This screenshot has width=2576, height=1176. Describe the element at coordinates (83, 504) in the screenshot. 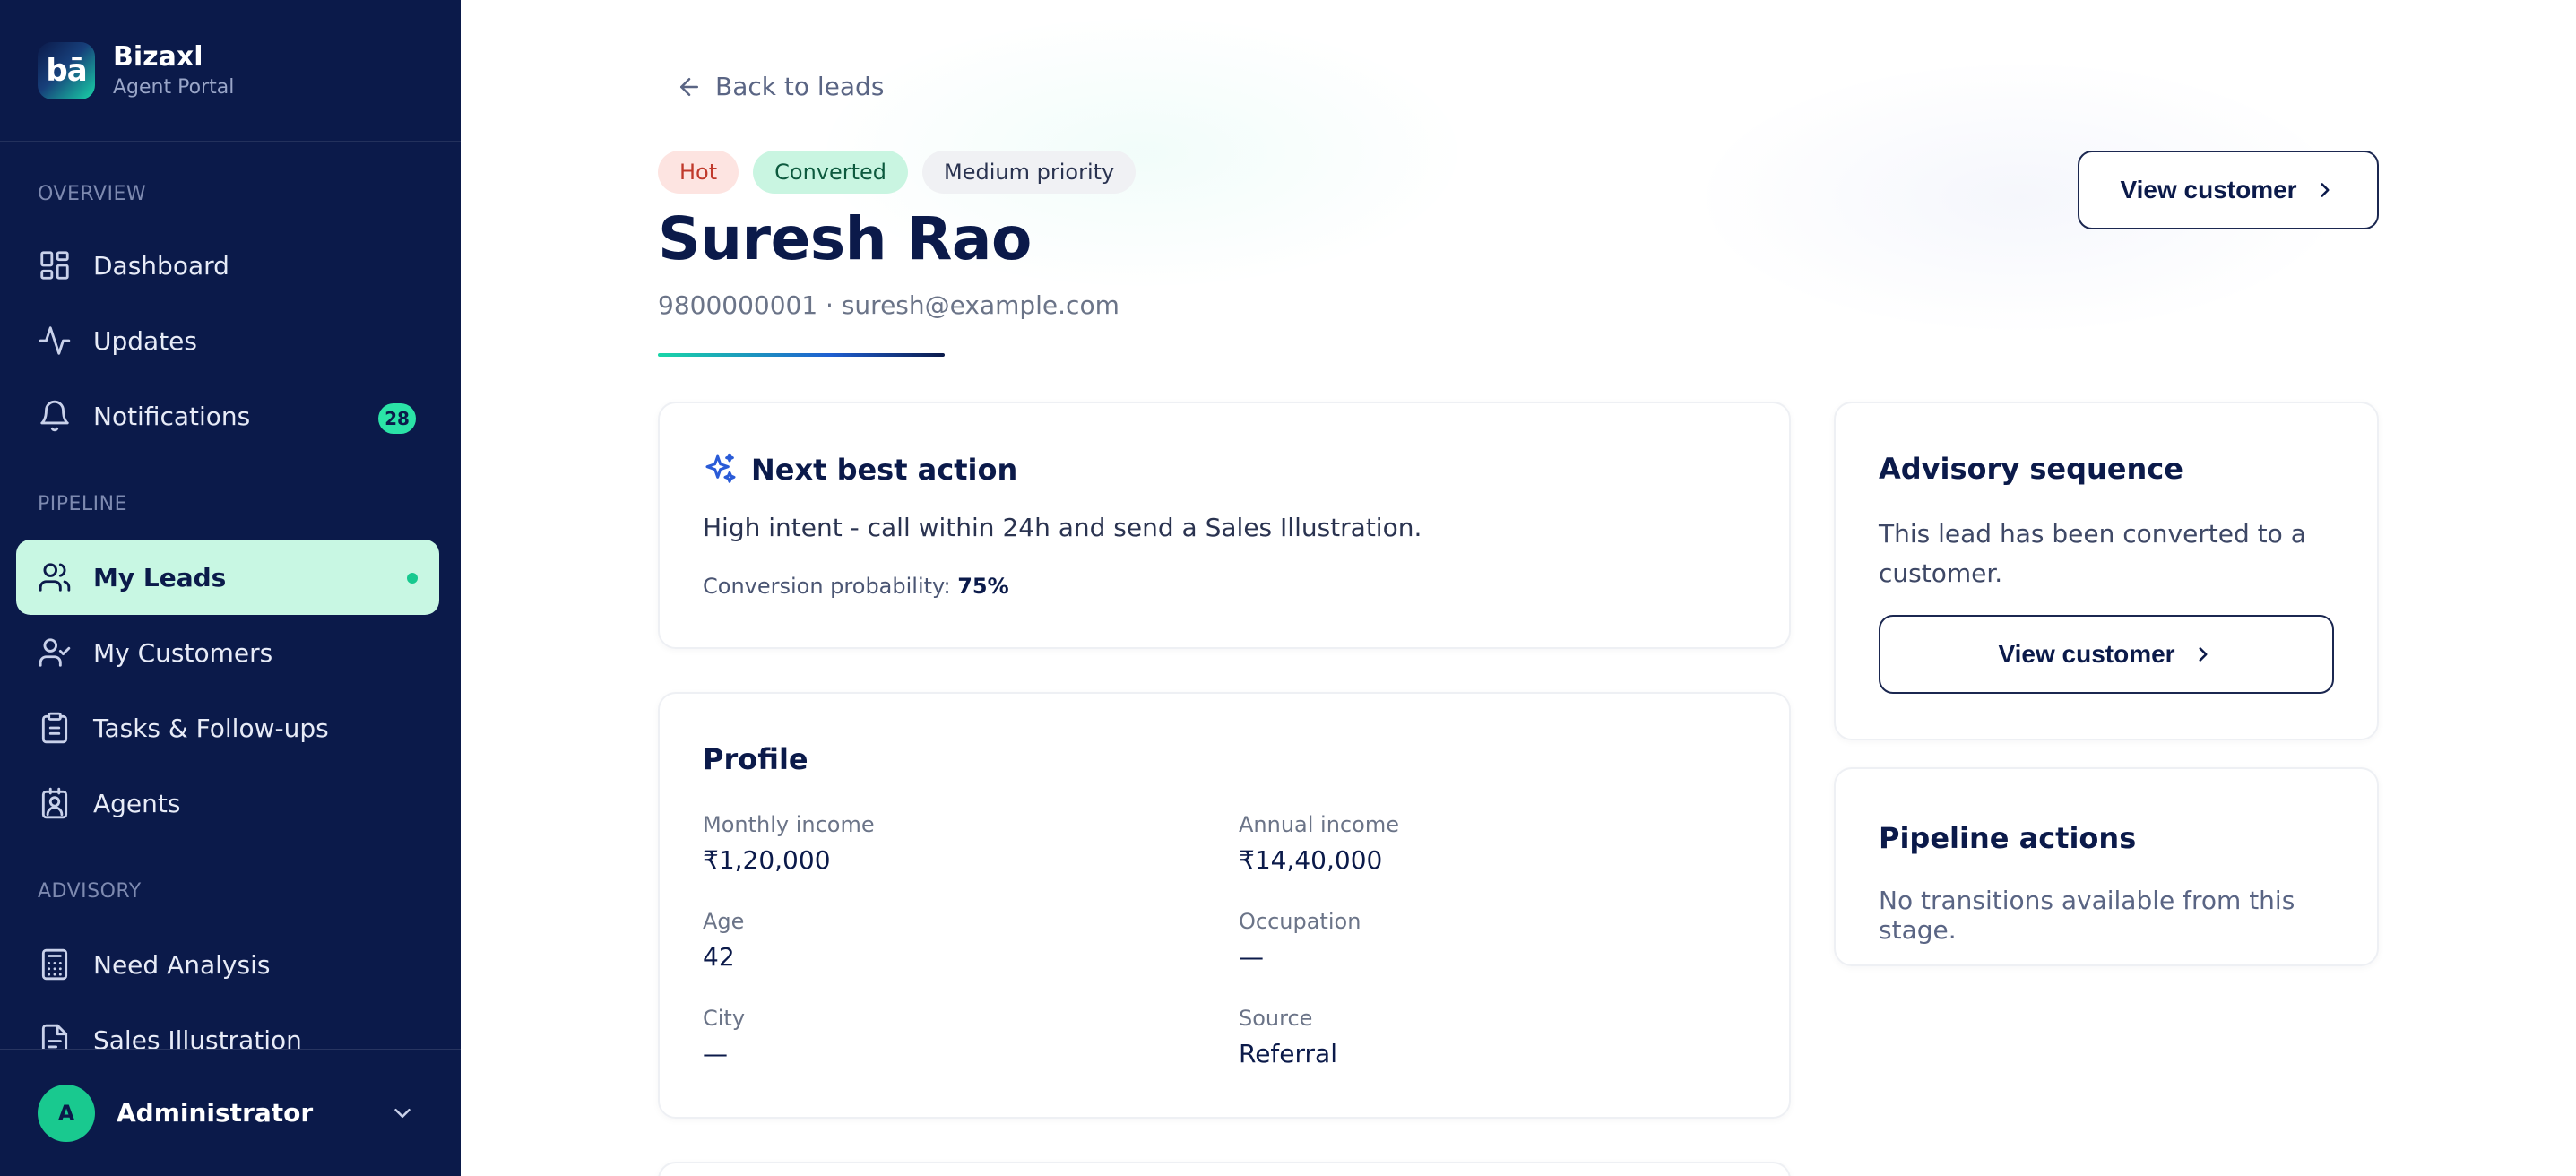

I see `nav-section-pipeline: PIPELINE` at that location.